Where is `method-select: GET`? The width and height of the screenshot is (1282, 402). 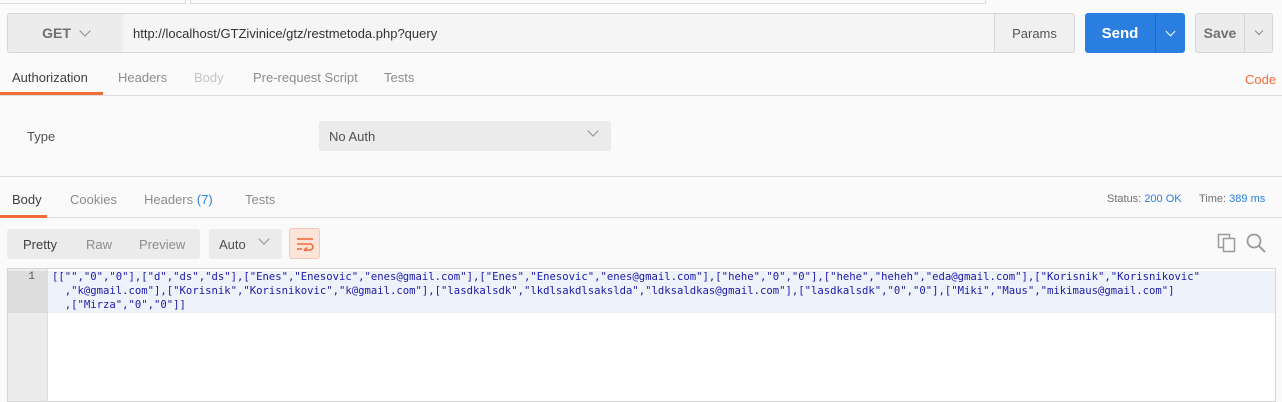
method-select: GET is located at coordinates (65, 33).